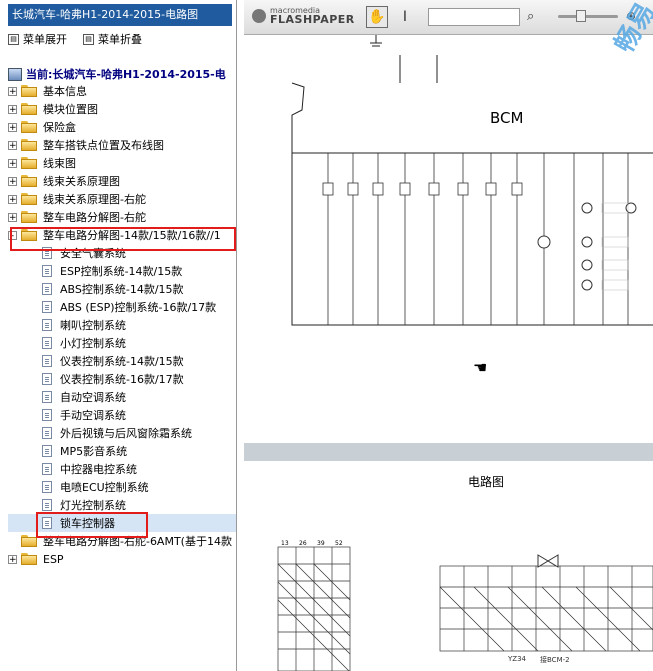 The height and width of the screenshot is (671, 653). What do you see at coordinates (588, 16) in the screenshot?
I see `zoom-slider-track` at bounding box center [588, 16].